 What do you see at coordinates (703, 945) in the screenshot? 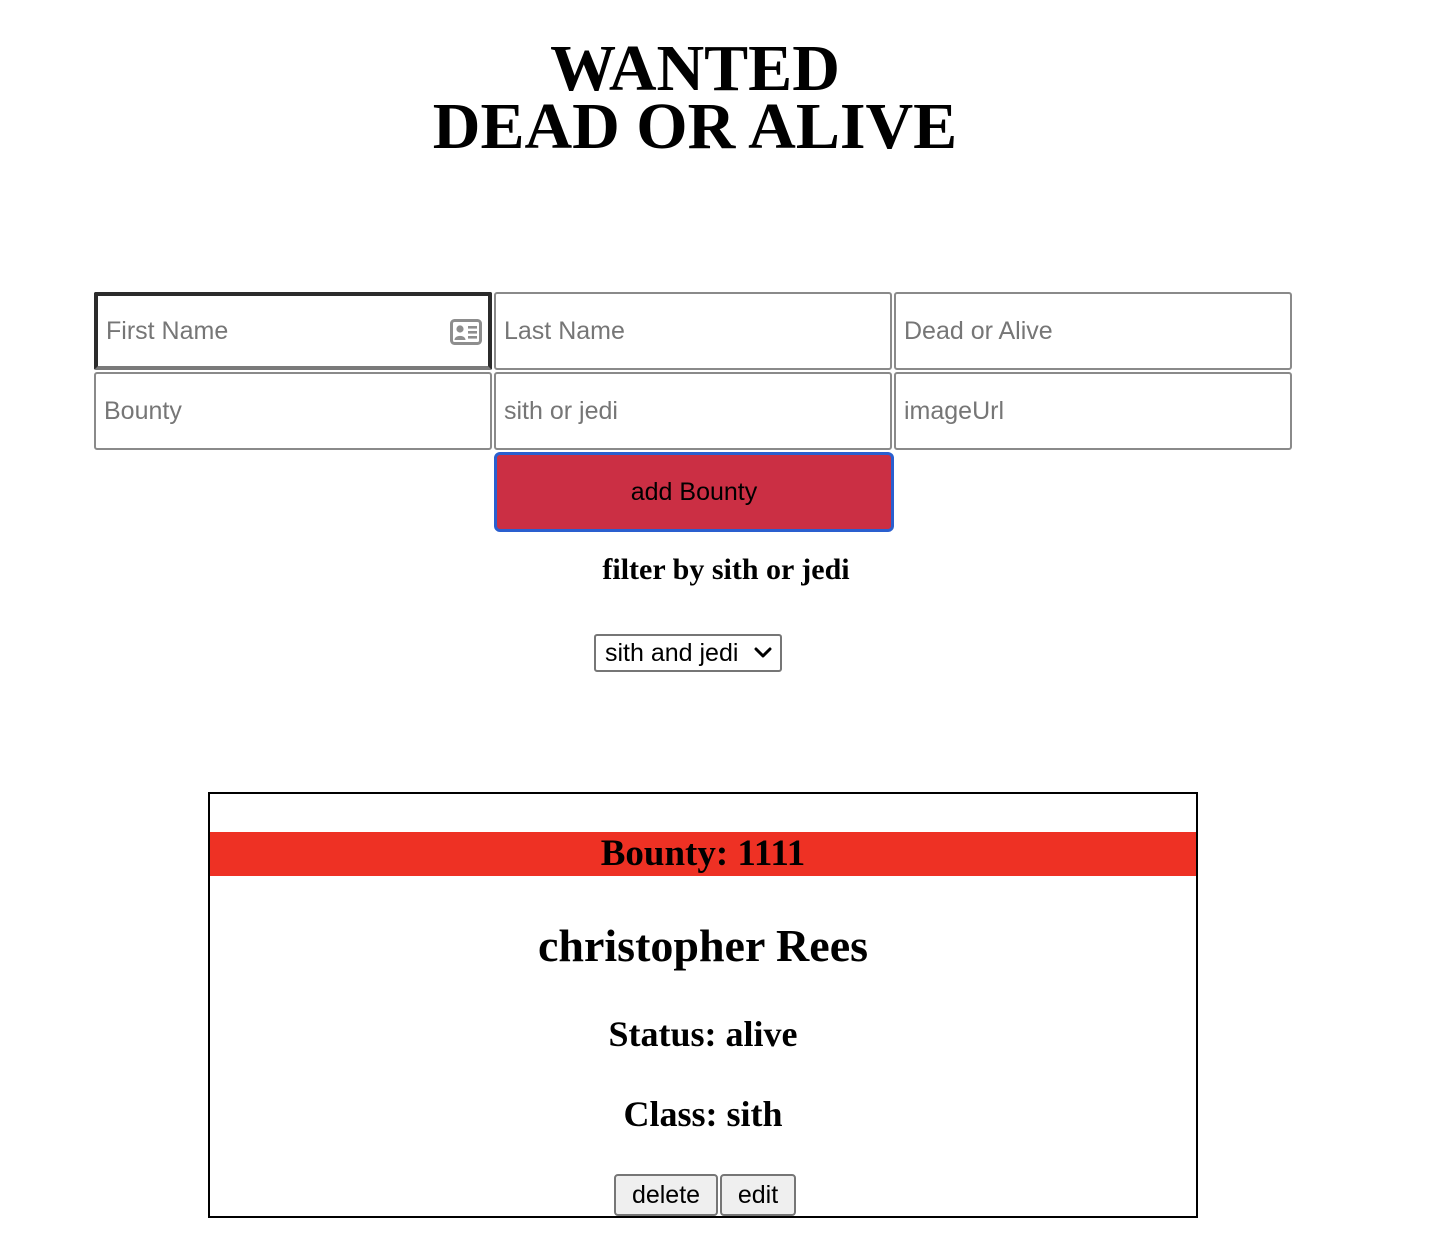
I see `bounty-name: christopher Rees` at bounding box center [703, 945].